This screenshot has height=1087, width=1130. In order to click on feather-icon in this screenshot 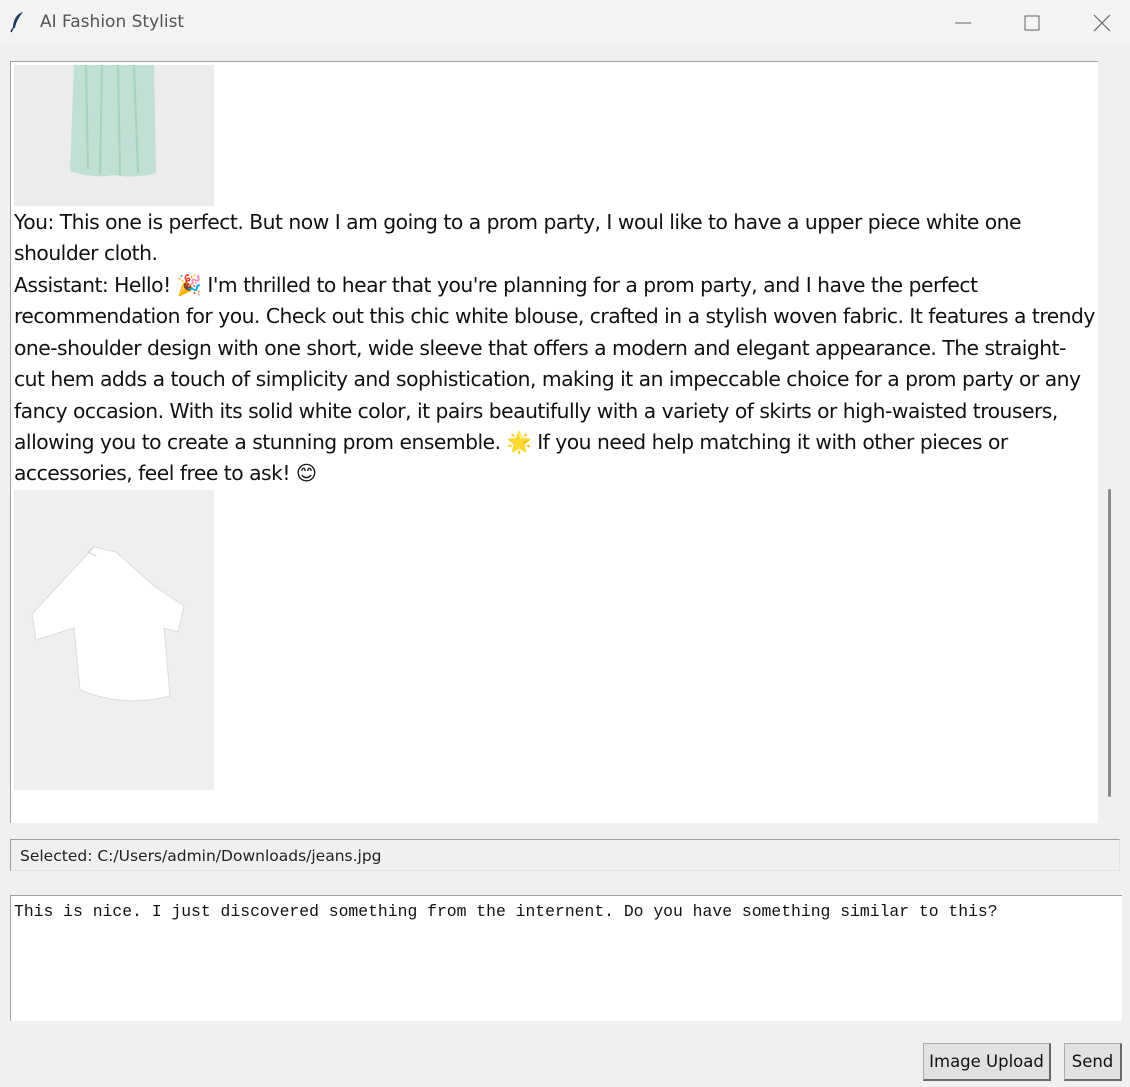, I will do `click(16, 22)`.